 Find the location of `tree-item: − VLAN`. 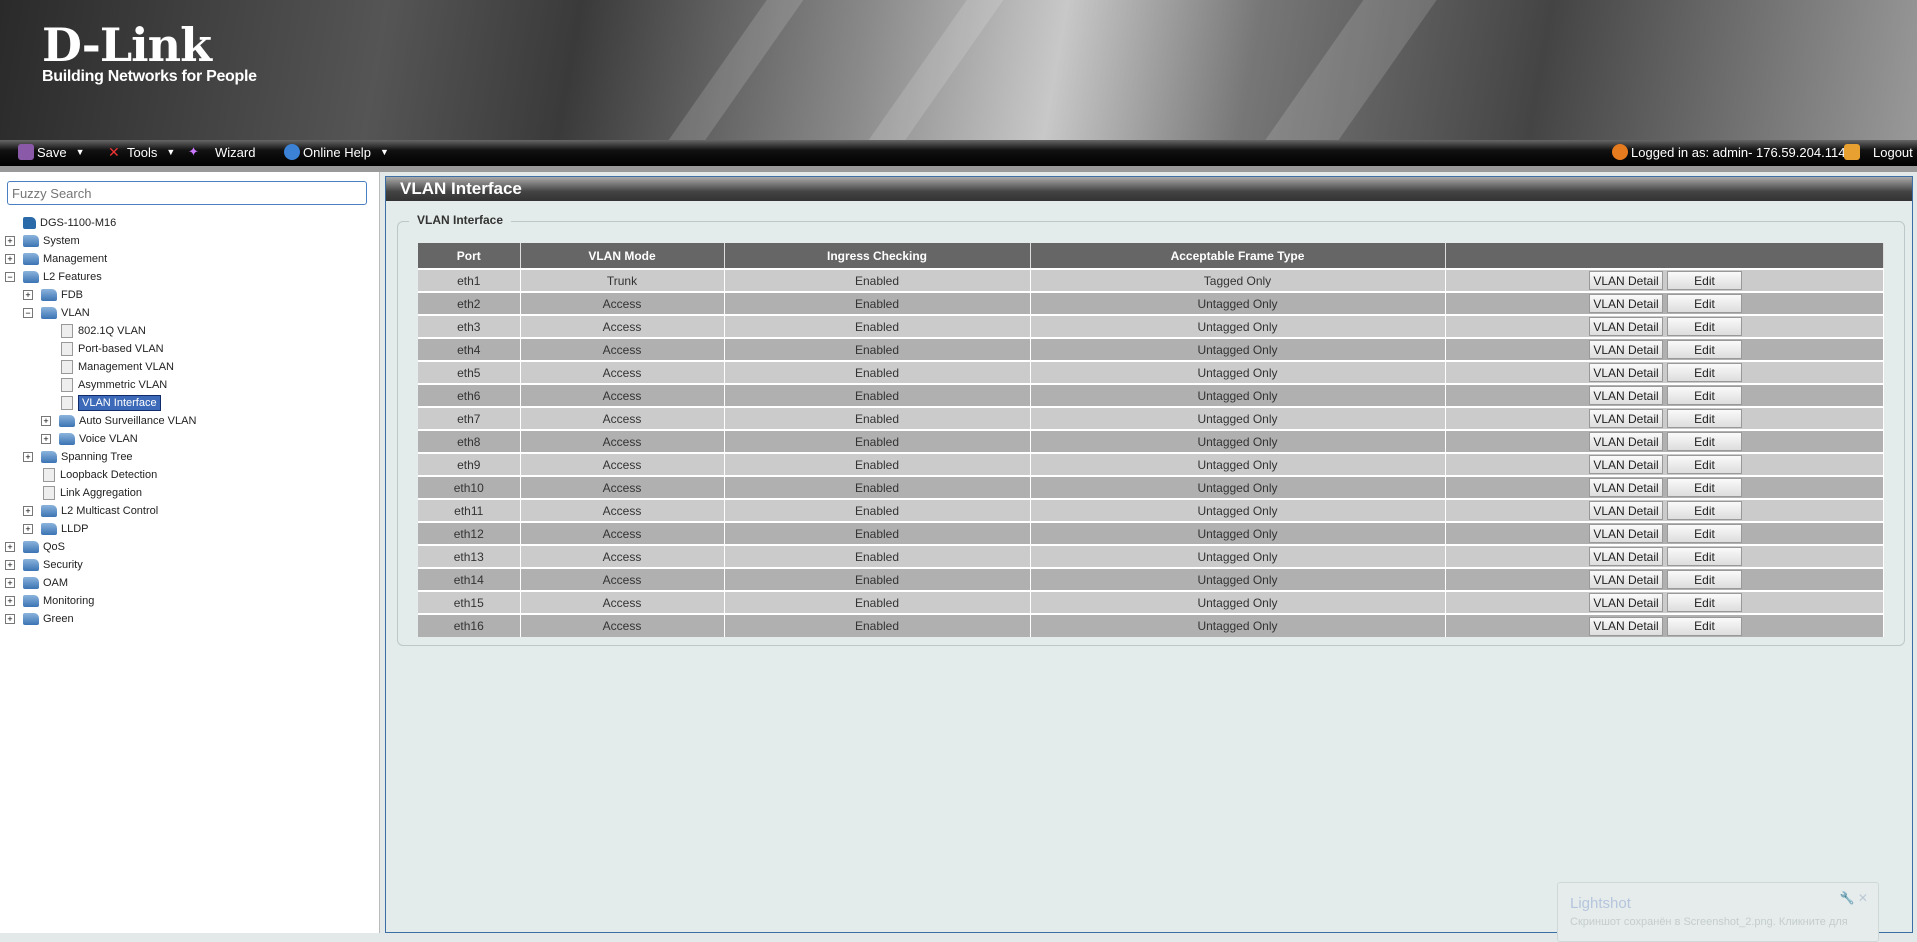

tree-item: − VLAN is located at coordinates (98, 313).